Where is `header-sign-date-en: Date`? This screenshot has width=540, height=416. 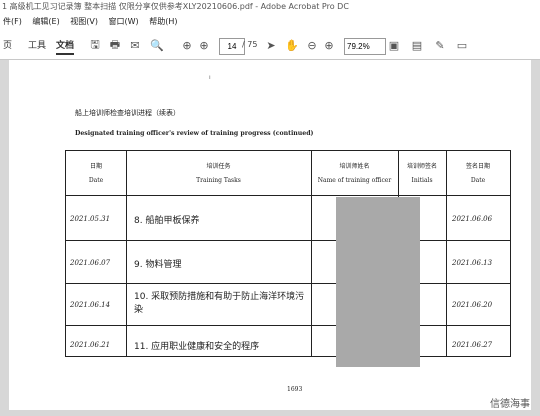
header-sign-date-en: Date is located at coordinates (478, 180).